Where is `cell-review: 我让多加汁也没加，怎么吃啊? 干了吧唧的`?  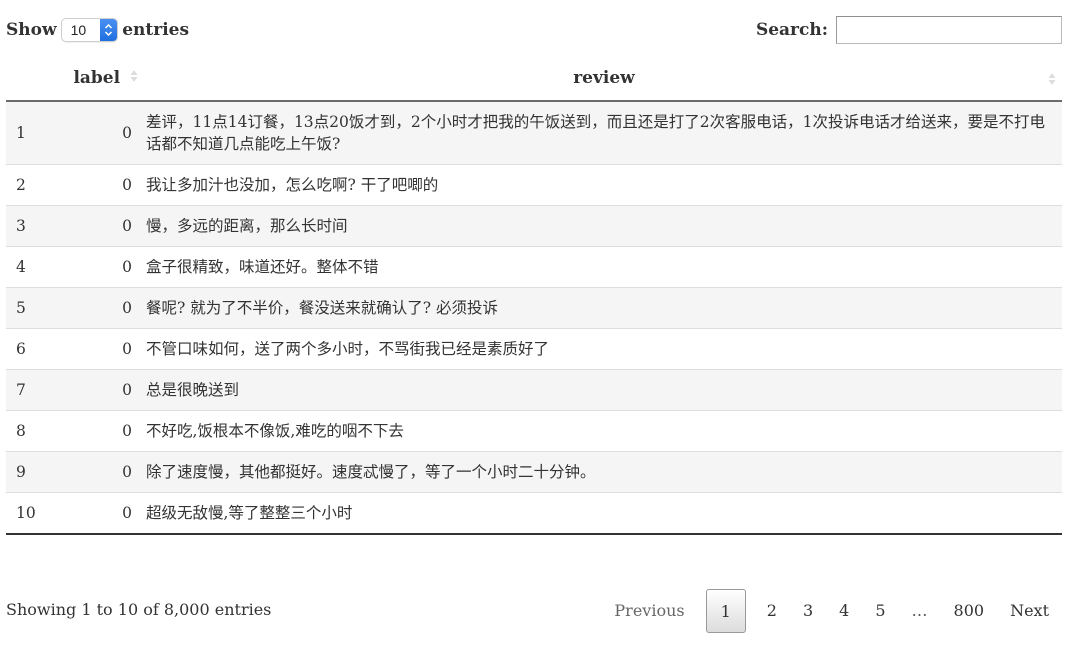 cell-review: 我让多加汁也没加，怎么吃啊? 干了吧唧的 is located at coordinates (604, 185).